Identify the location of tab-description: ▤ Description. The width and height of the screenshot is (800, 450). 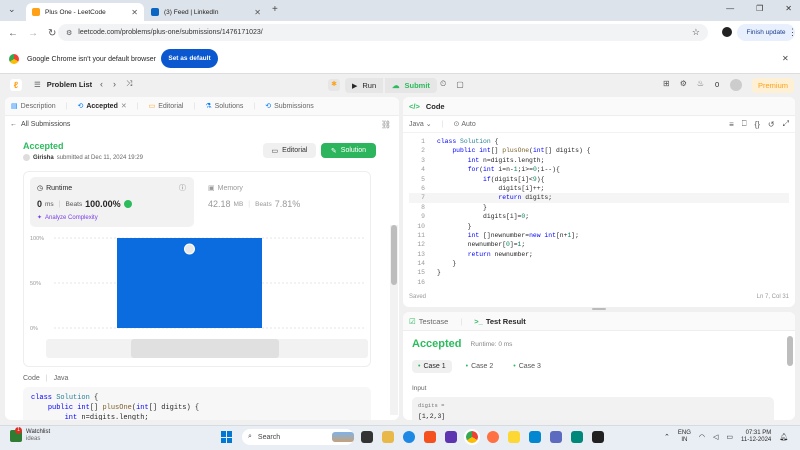
(33, 106).